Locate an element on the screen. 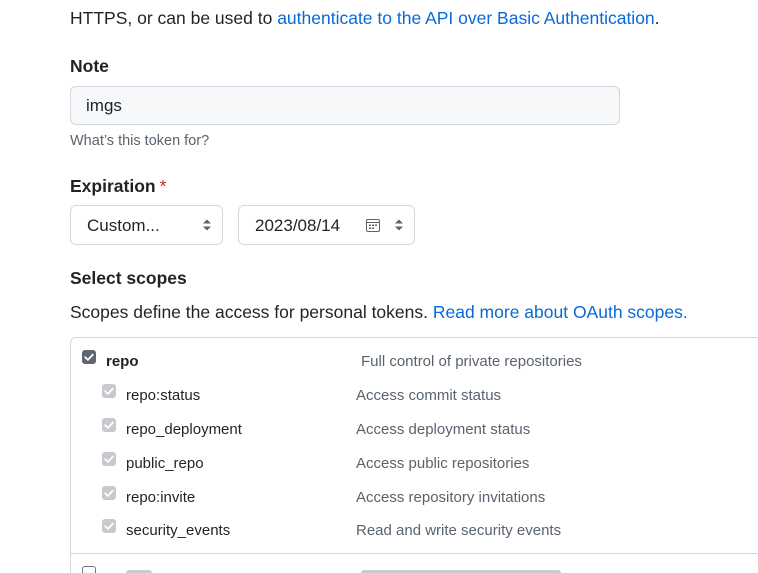 This screenshot has height=573, width=758. scope-row-repo-deployment: repo_deployment Access deployment status is located at coordinates (379, 430).